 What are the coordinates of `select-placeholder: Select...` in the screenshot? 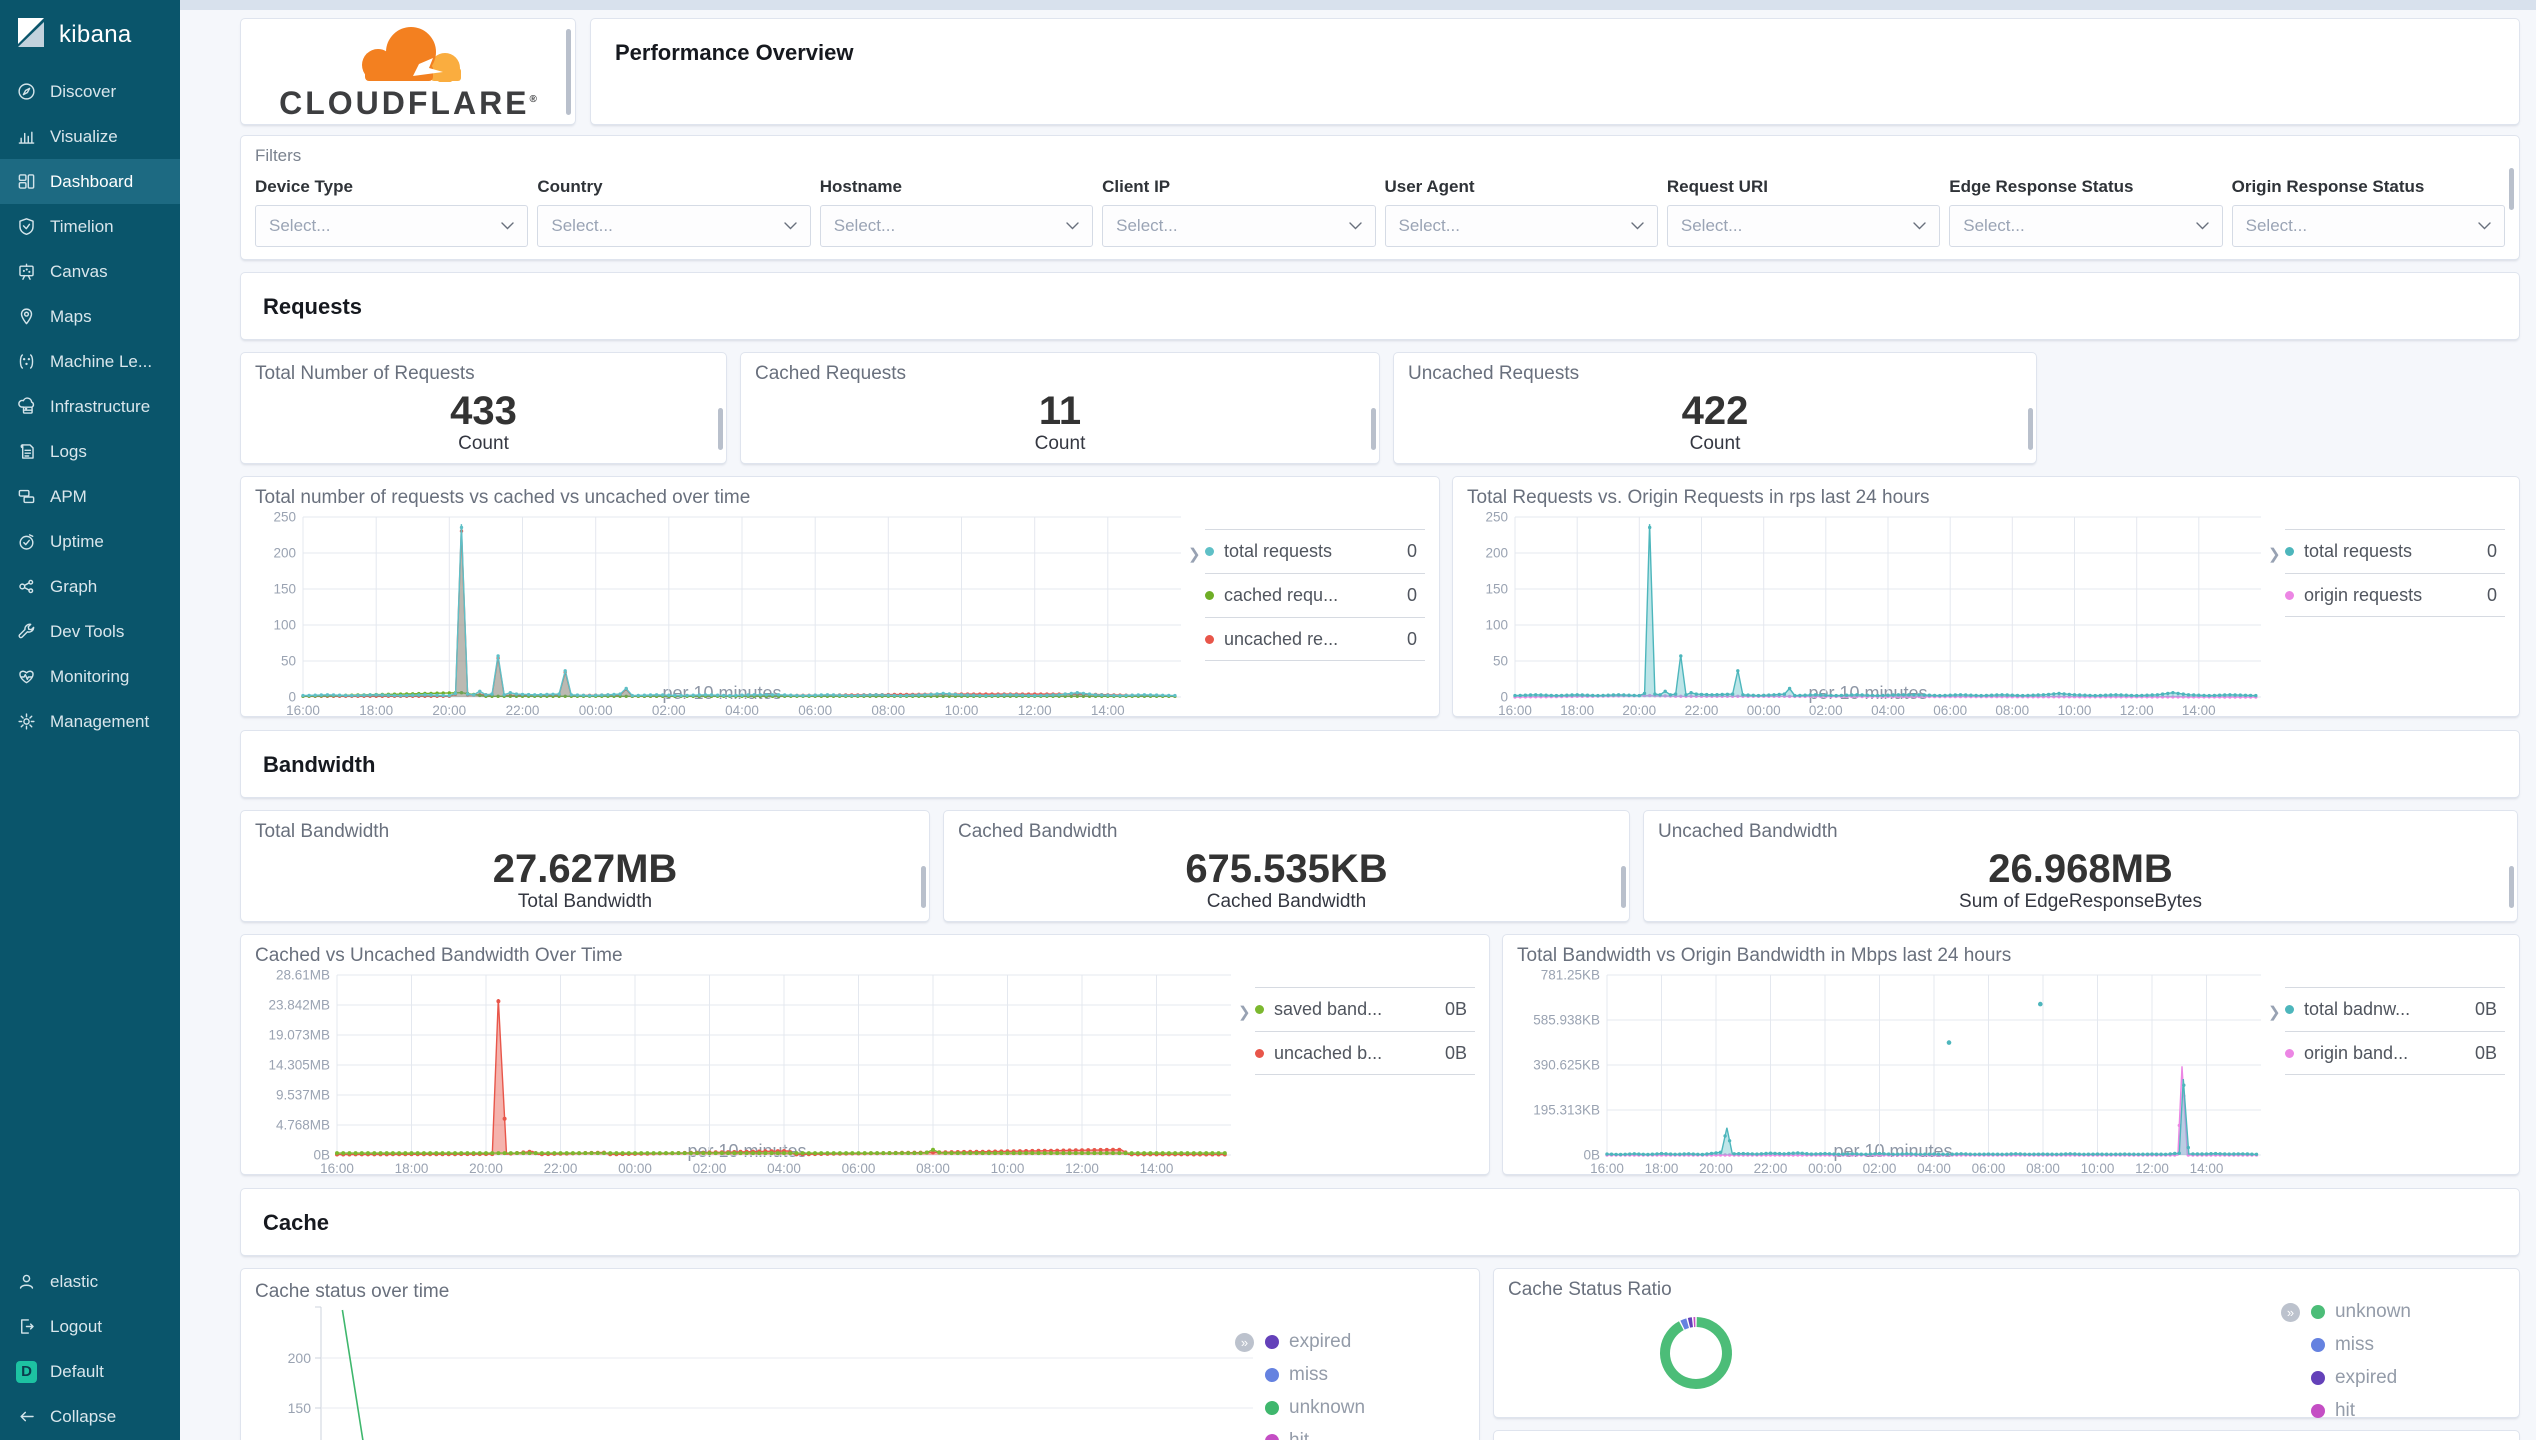 It's located at (1994, 225).